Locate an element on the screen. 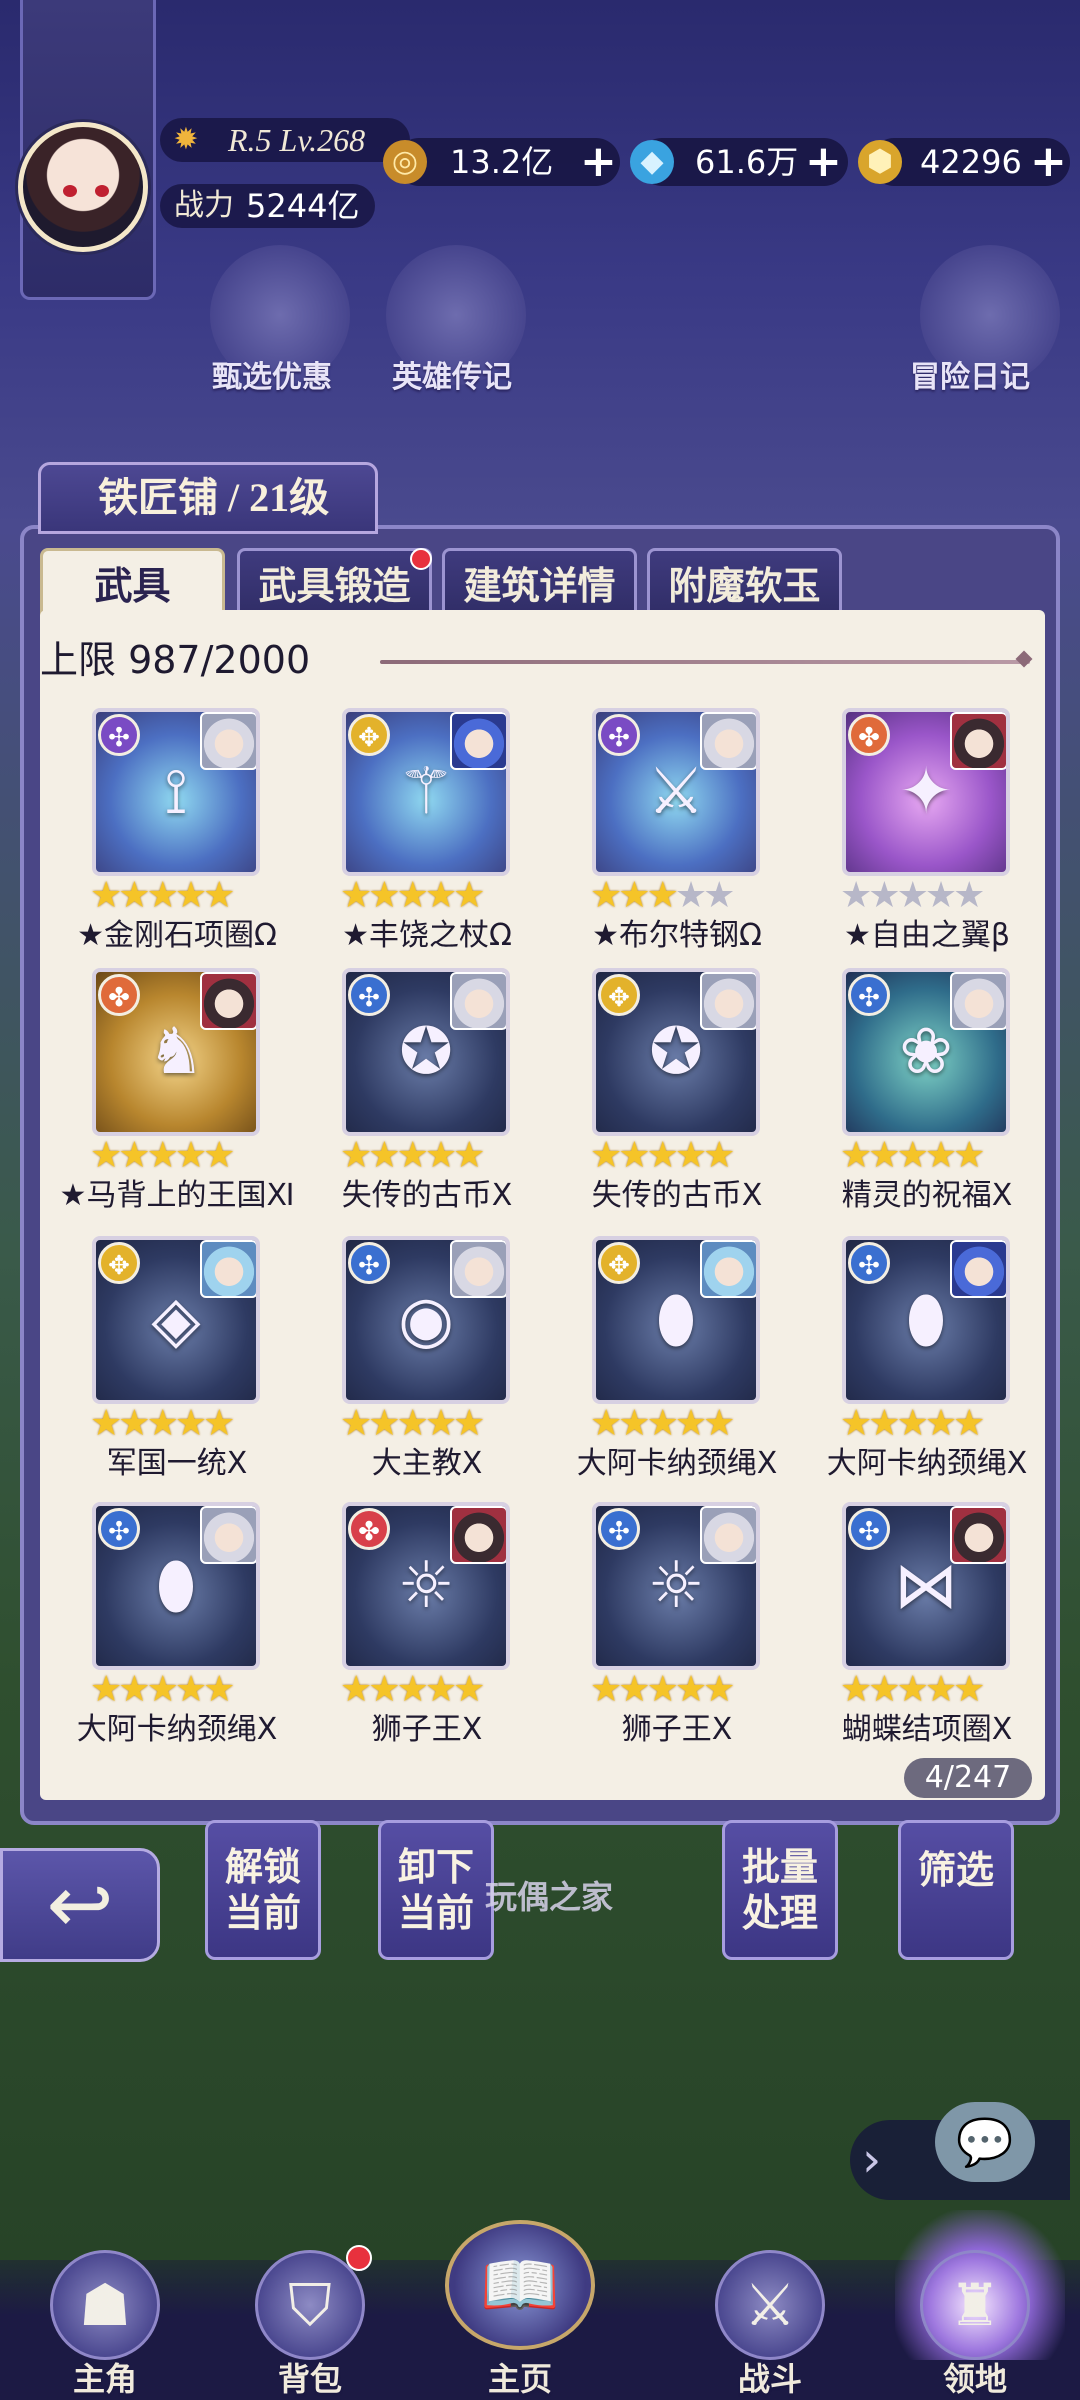 The width and height of the screenshot is (1080, 2400). equipment-item: ⟟ ✣ ★★★★★ ★金刚石项圈Ω is located at coordinates (177, 833).